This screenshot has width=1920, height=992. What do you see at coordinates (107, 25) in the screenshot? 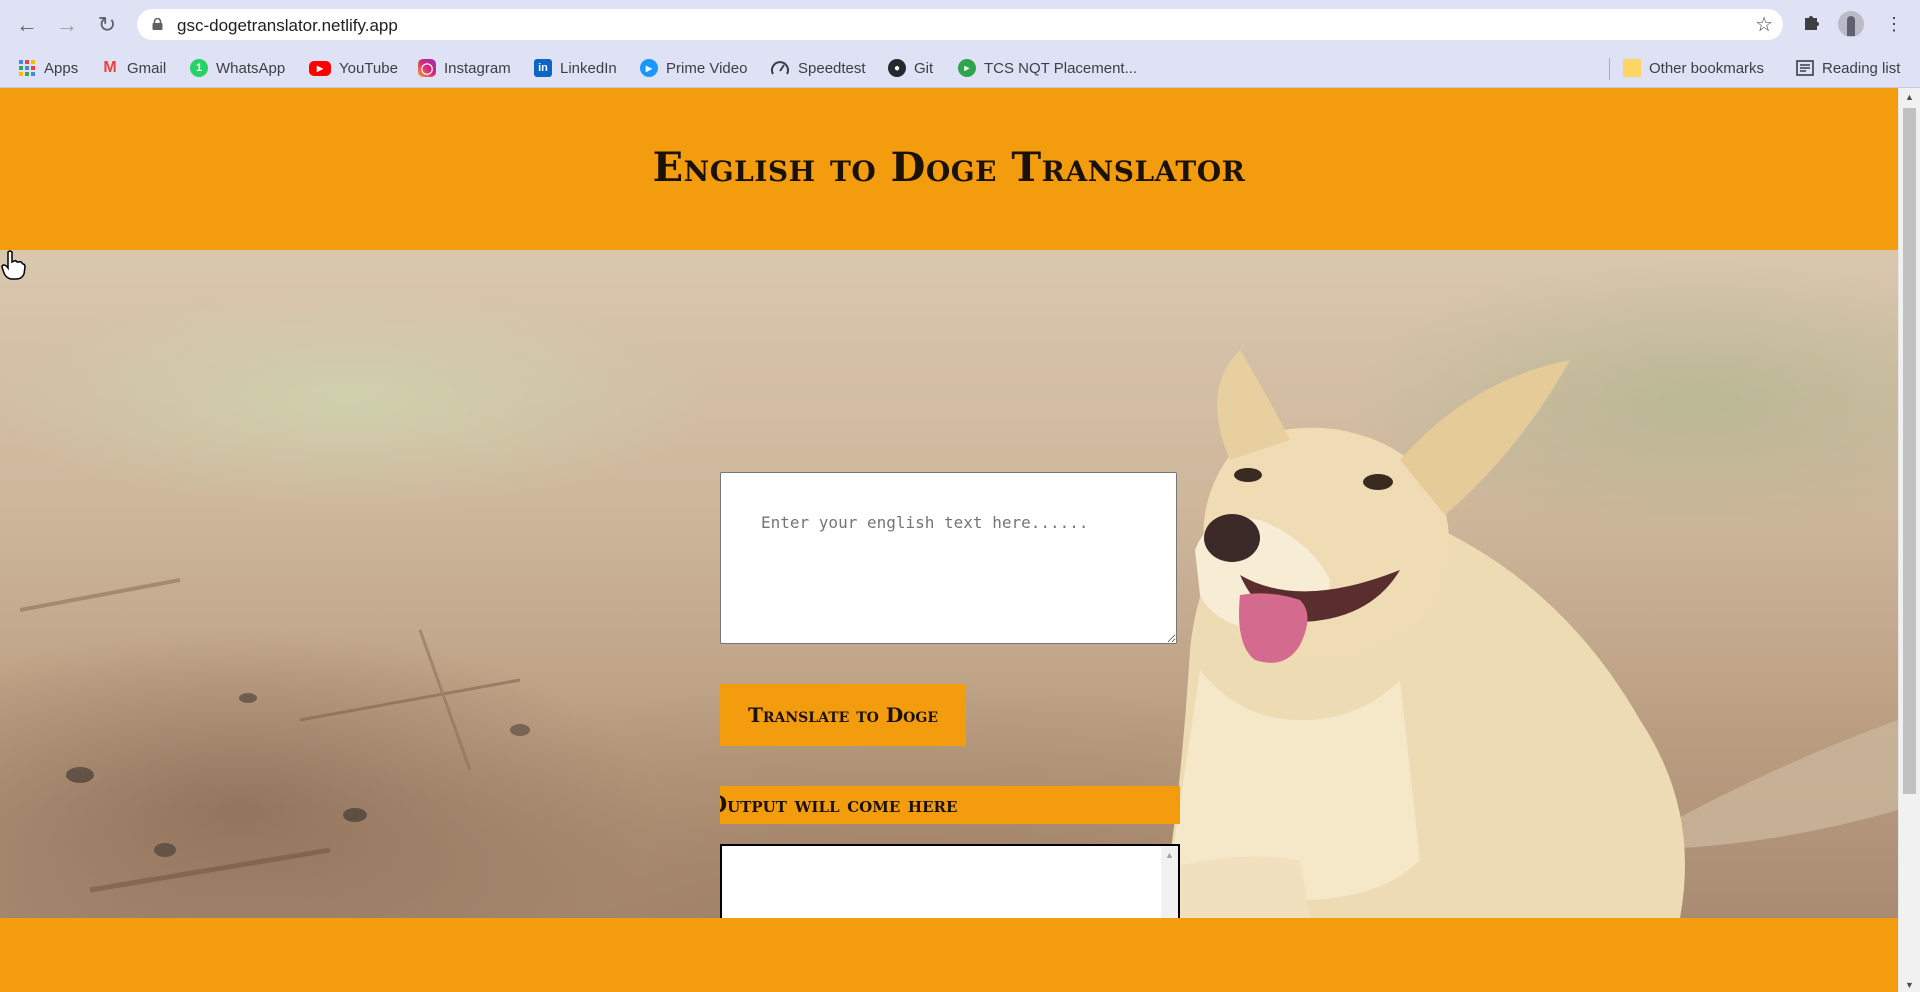
I see `reload-icon: ↻` at bounding box center [107, 25].